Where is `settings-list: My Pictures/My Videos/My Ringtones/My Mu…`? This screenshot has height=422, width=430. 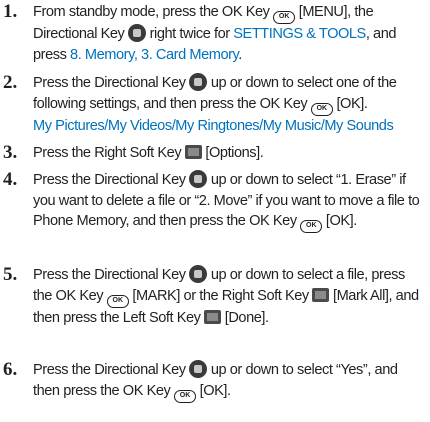 settings-list: My Pictures/My Videos/My Ringtones/My Mu… is located at coordinates (213, 125).